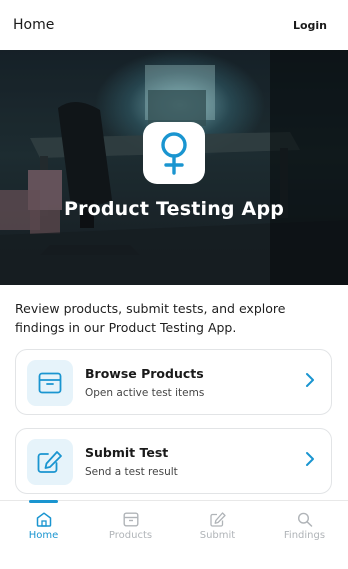 The width and height of the screenshot is (348, 569). Describe the element at coordinates (304, 519) in the screenshot. I see `search-icon` at that location.